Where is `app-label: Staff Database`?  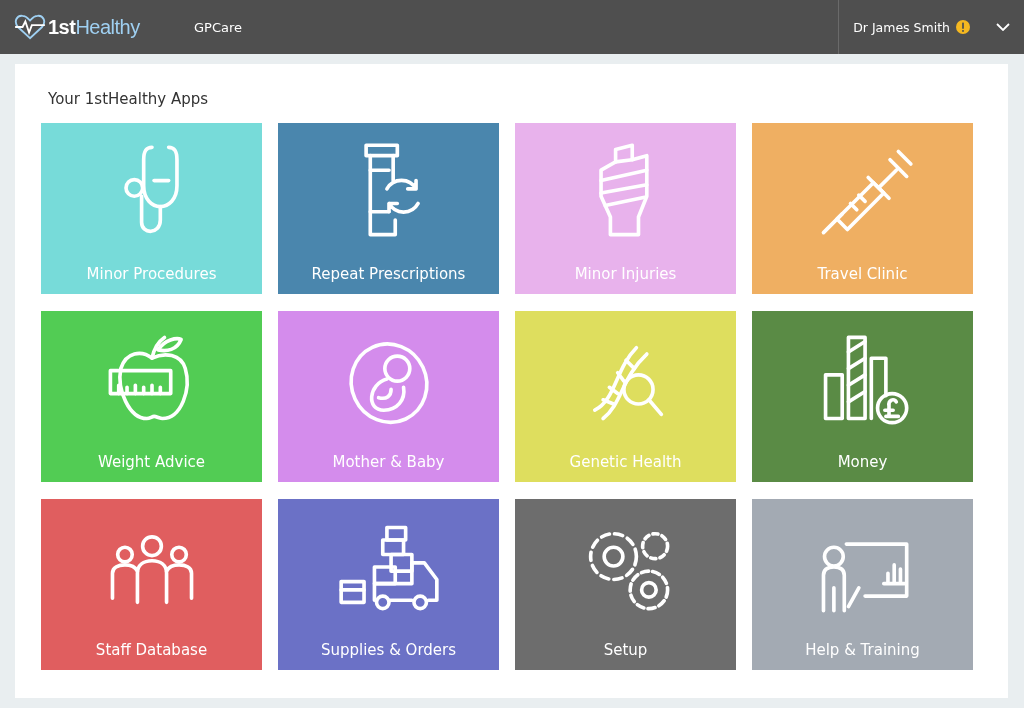
app-label: Staff Database is located at coordinates (151, 650).